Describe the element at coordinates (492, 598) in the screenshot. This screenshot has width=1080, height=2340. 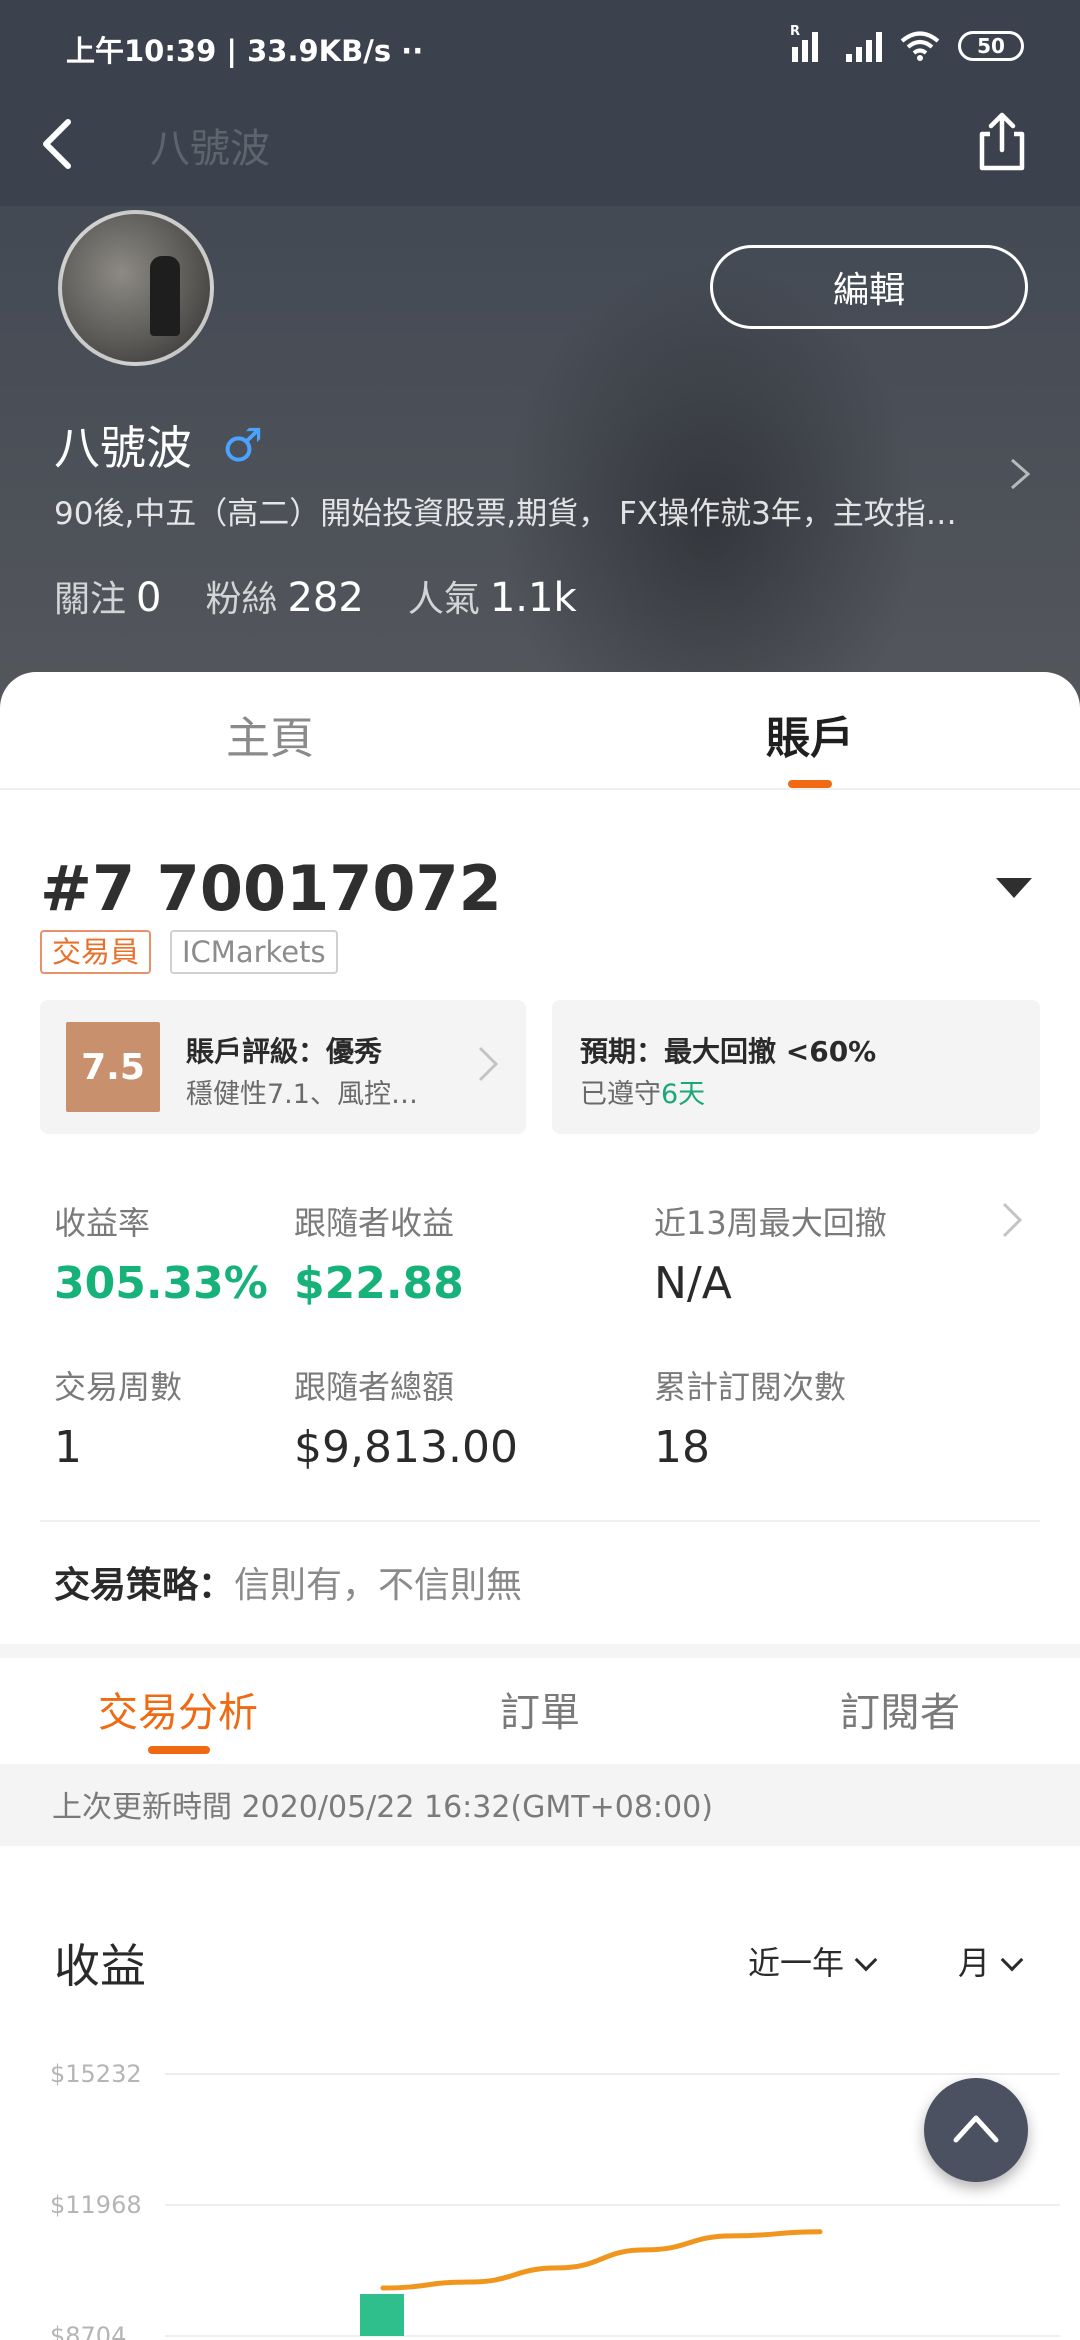
I see `stat-popularity: 人氣 1.1k` at that location.